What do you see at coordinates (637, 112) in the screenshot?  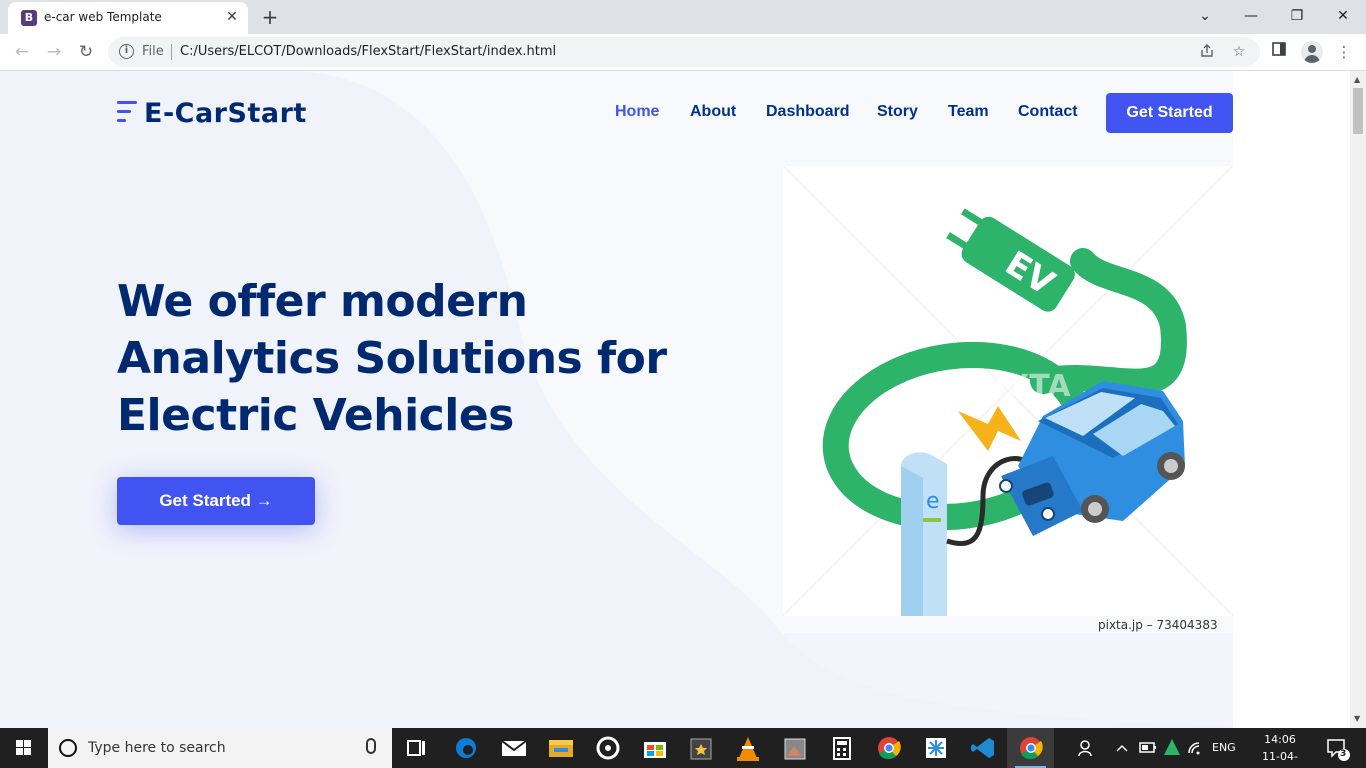 I see `nav-home: Home` at bounding box center [637, 112].